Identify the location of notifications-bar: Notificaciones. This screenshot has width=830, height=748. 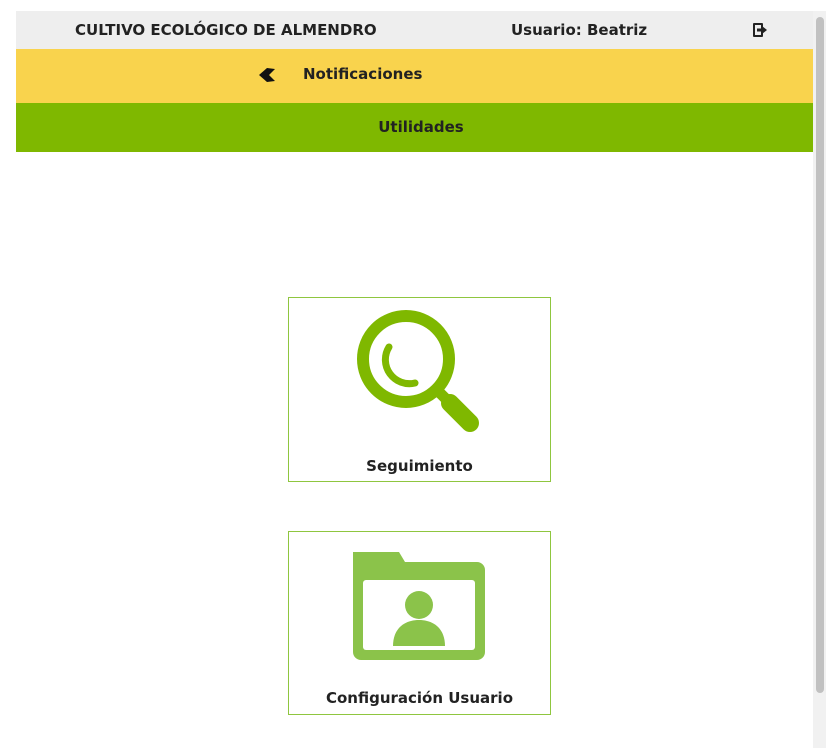
(421, 76).